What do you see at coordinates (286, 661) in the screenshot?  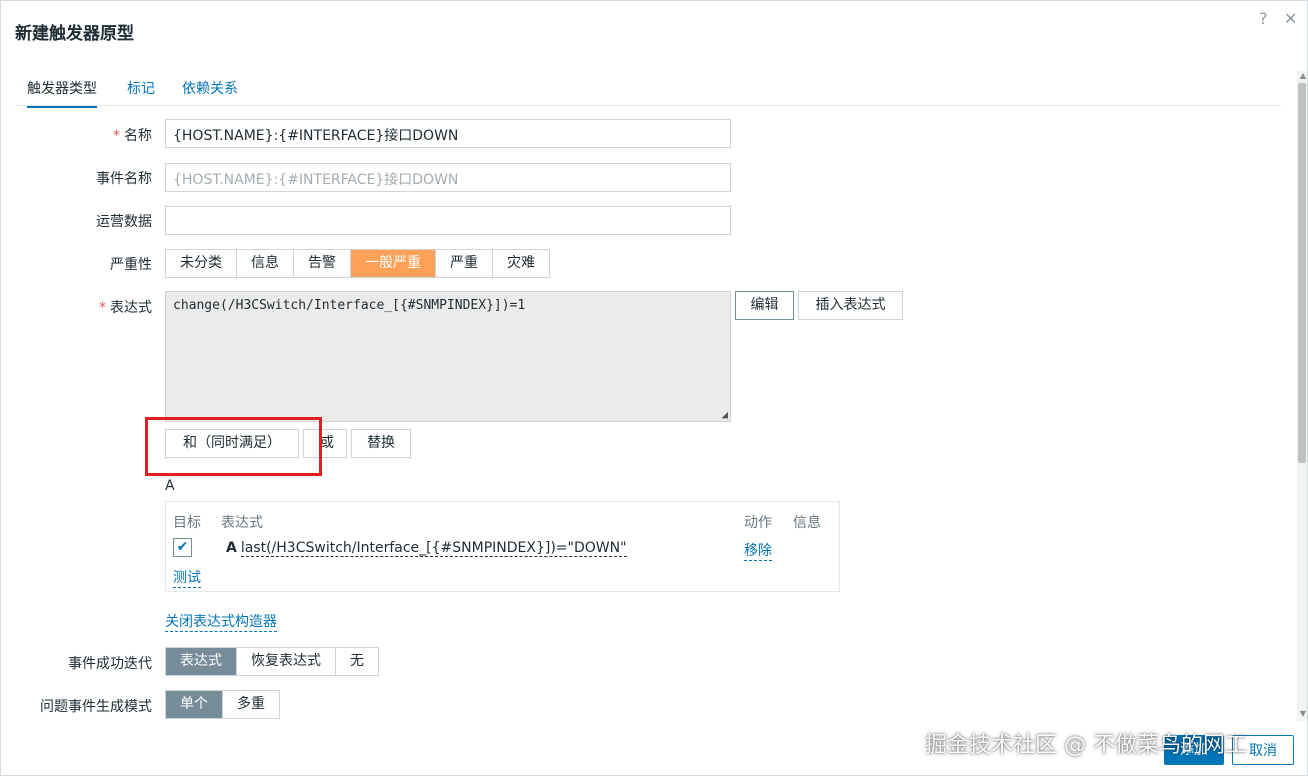 I see `ok-event-recovery-expression: 恢复表达式` at bounding box center [286, 661].